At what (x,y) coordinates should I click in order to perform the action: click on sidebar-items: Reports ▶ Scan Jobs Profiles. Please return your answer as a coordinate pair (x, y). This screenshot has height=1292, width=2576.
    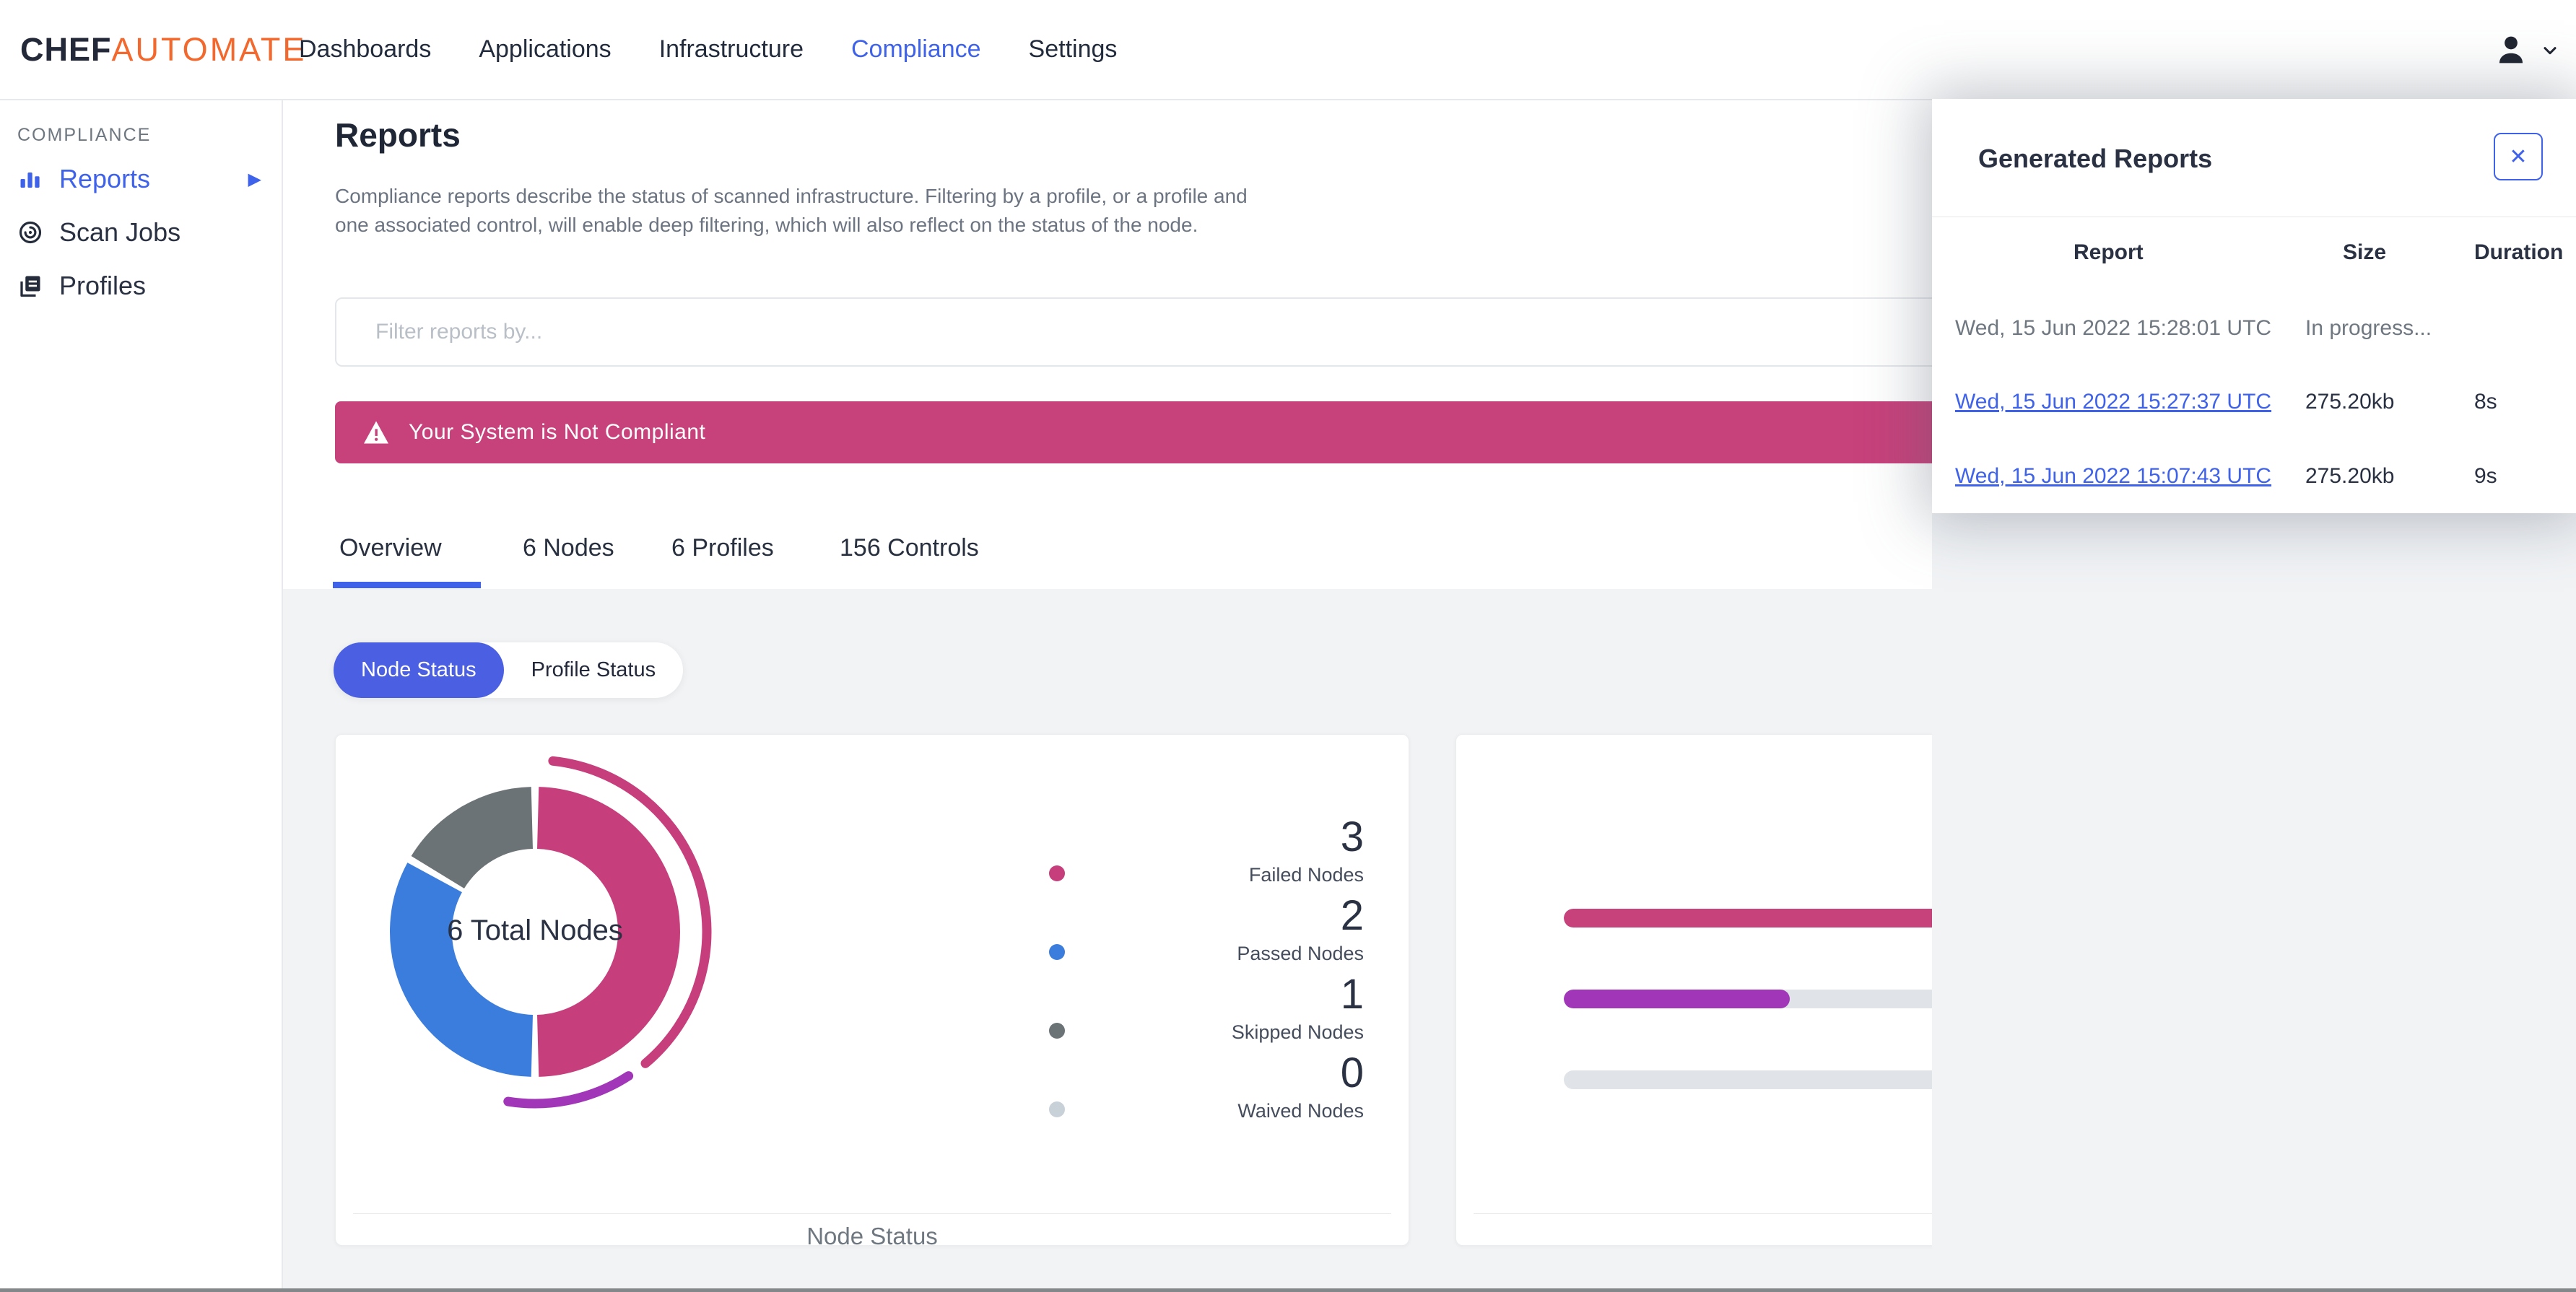
    Looking at the image, I should click on (141, 232).